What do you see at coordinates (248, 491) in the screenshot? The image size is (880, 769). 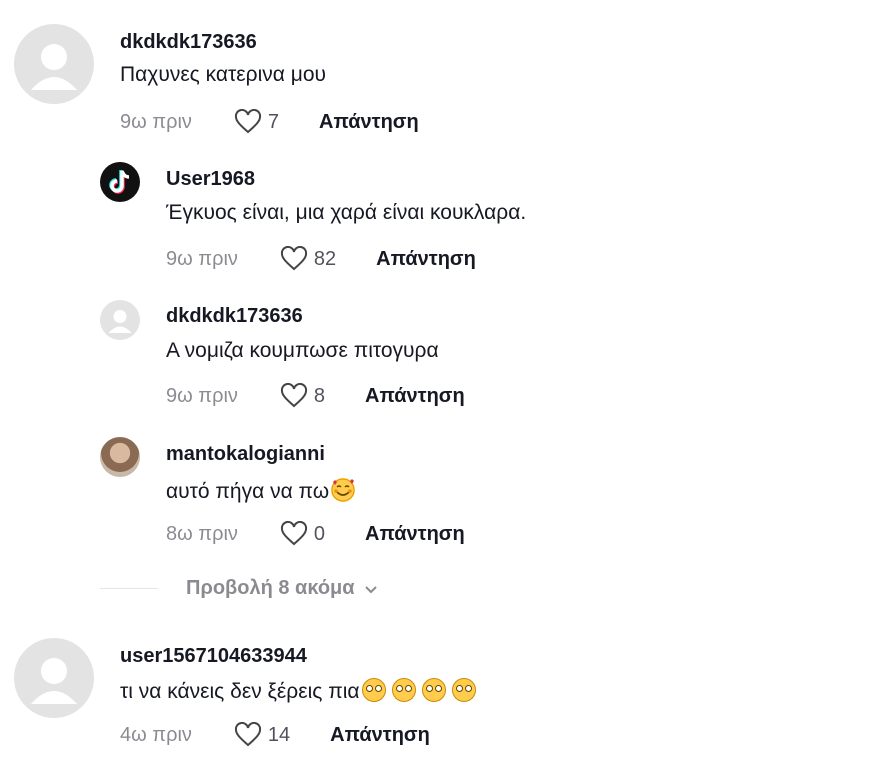 I see `comment-text-body: αυτό πήγα να πω` at bounding box center [248, 491].